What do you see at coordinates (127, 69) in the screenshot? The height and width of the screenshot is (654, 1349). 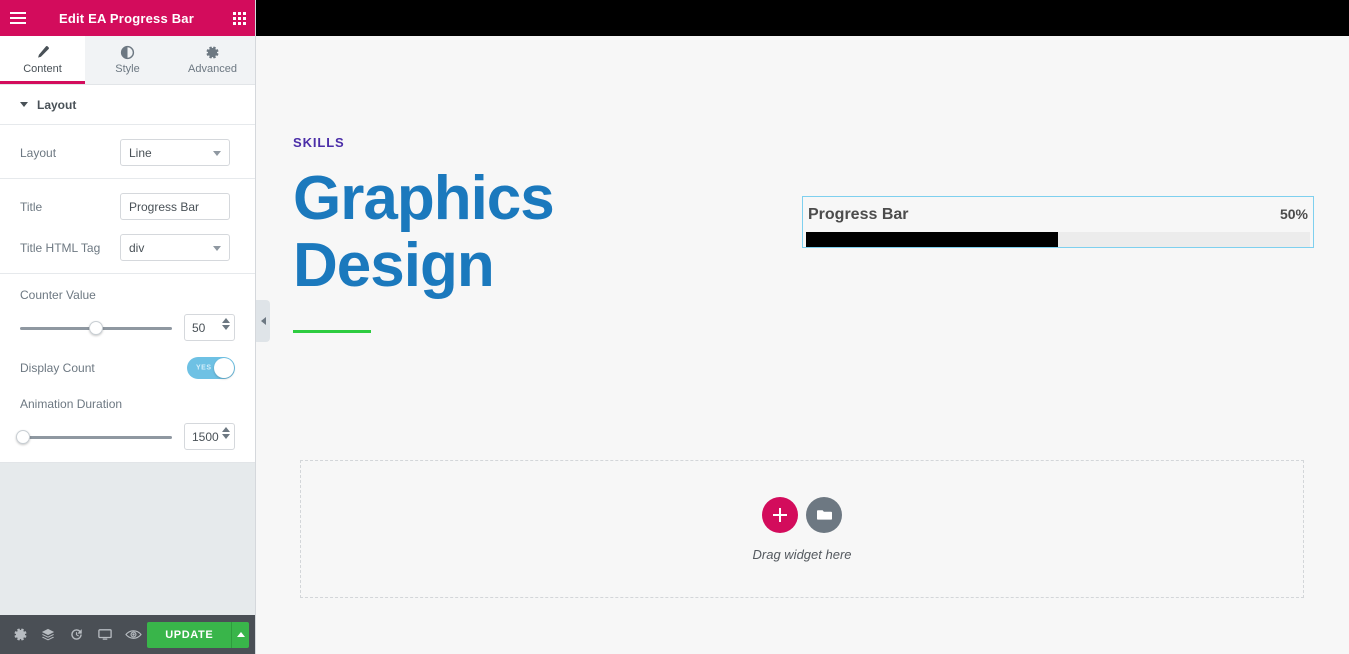 I see `tab-style-label: Style` at bounding box center [127, 69].